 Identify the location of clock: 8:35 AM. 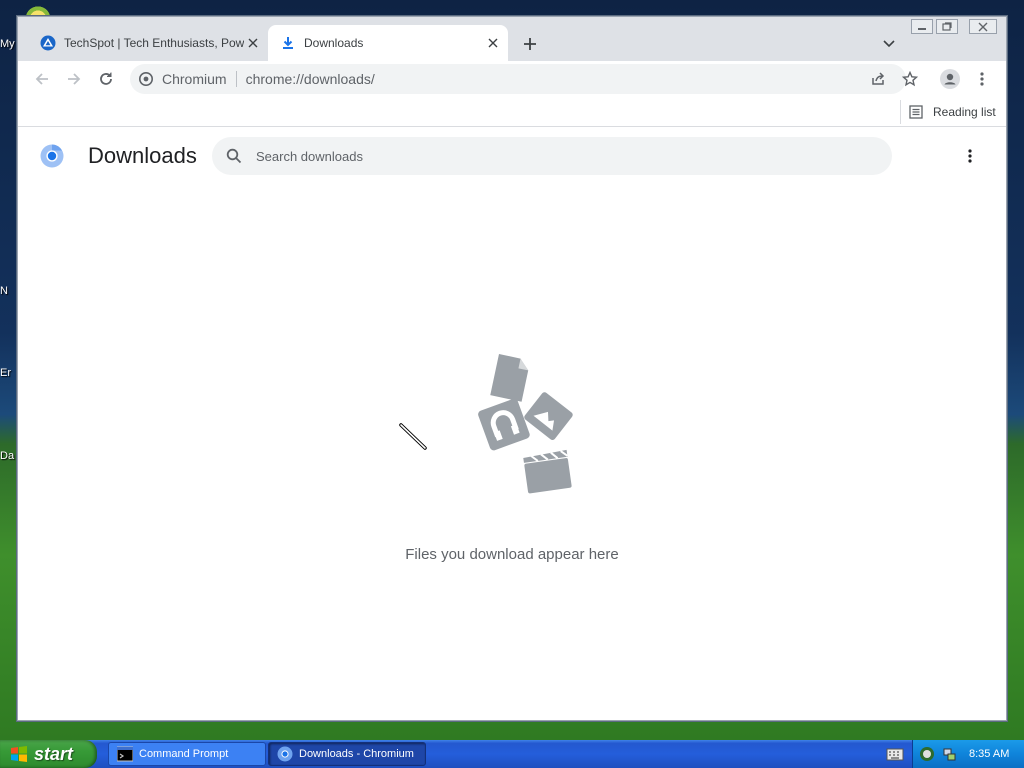
(989, 754).